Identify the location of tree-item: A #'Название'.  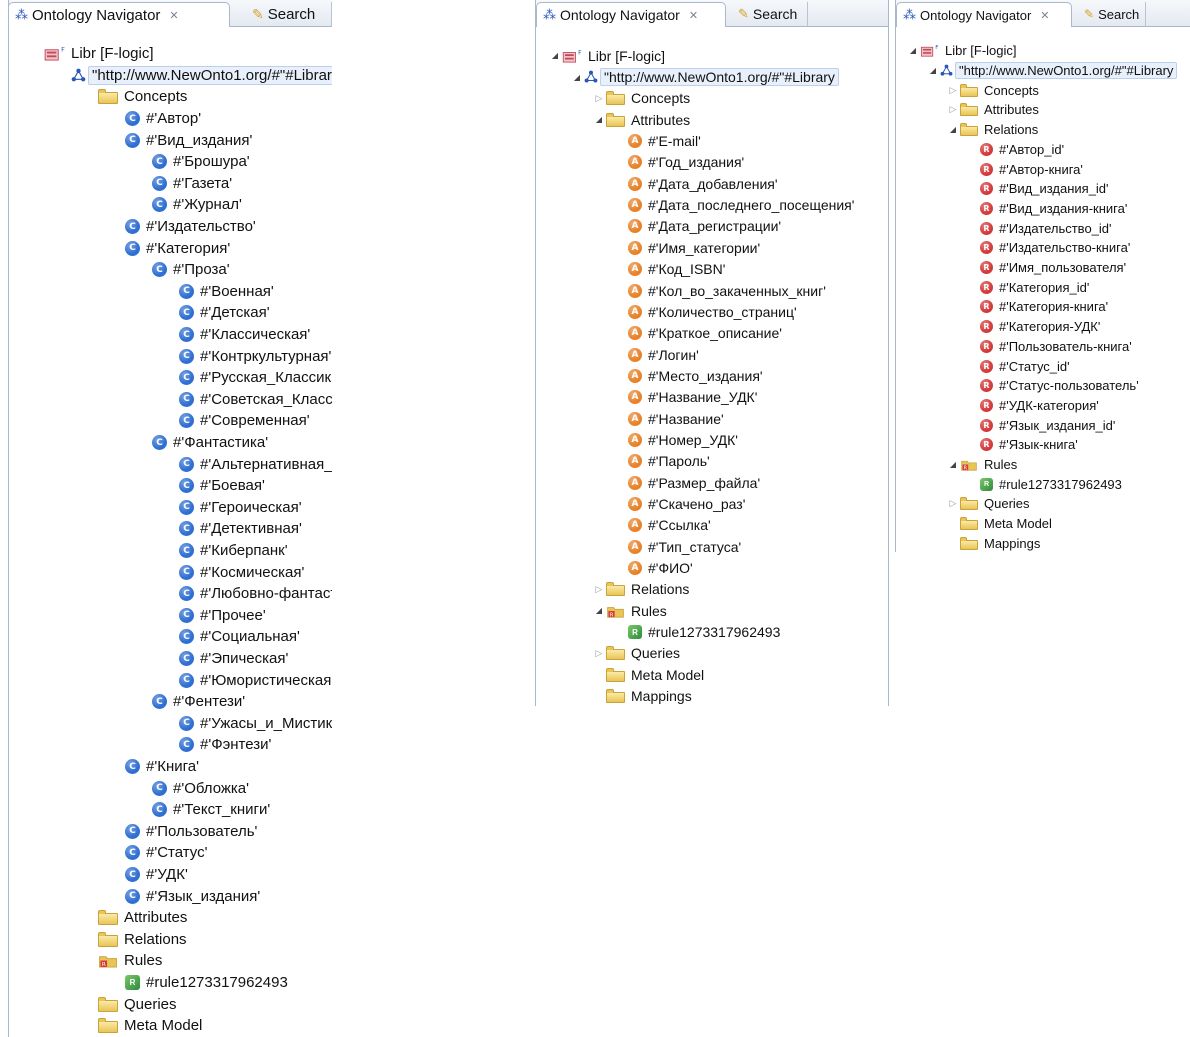
(669, 418).